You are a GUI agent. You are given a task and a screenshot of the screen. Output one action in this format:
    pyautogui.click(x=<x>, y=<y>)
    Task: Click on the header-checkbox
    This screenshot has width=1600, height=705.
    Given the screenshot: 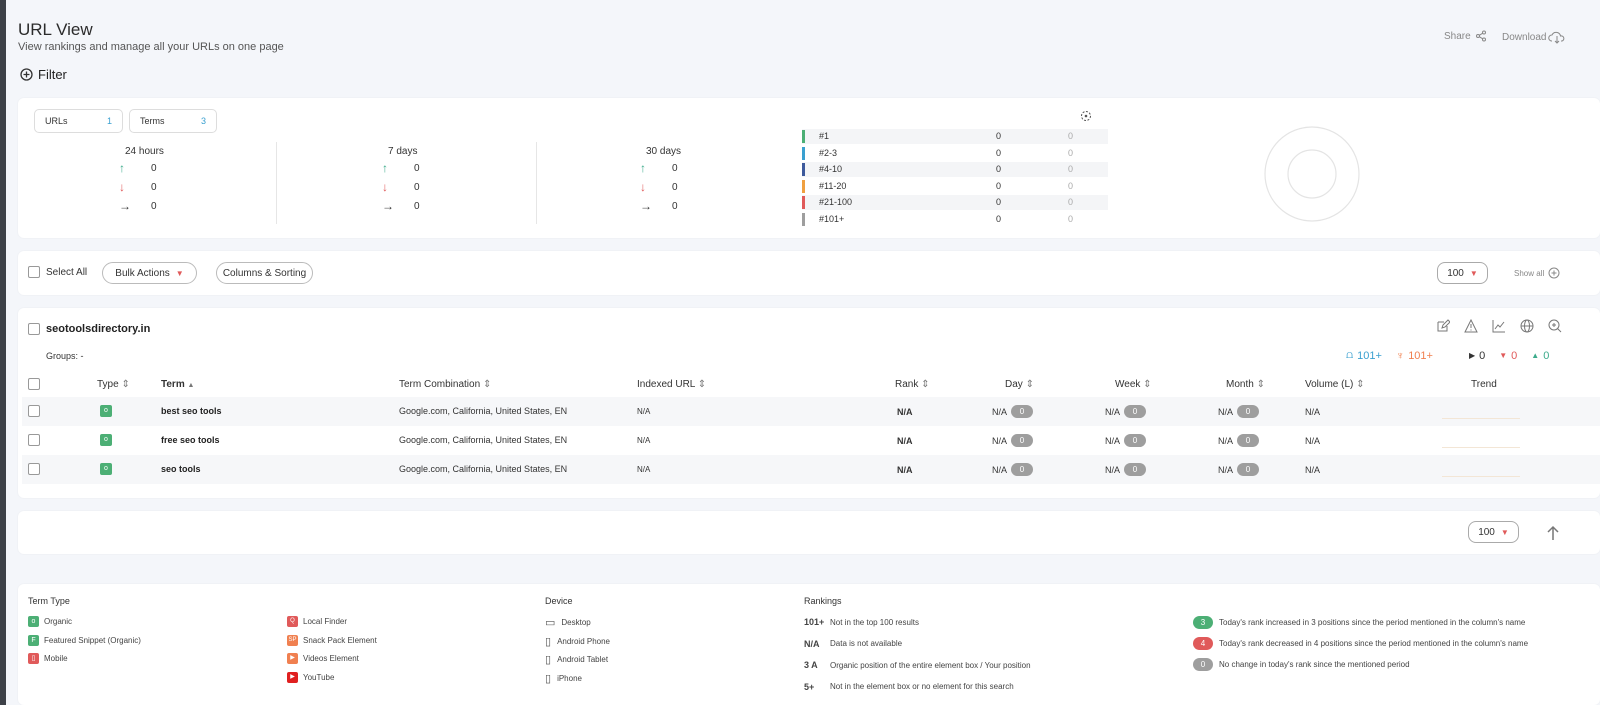 What is the action you would take?
    pyautogui.click(x=34, y=384)
    